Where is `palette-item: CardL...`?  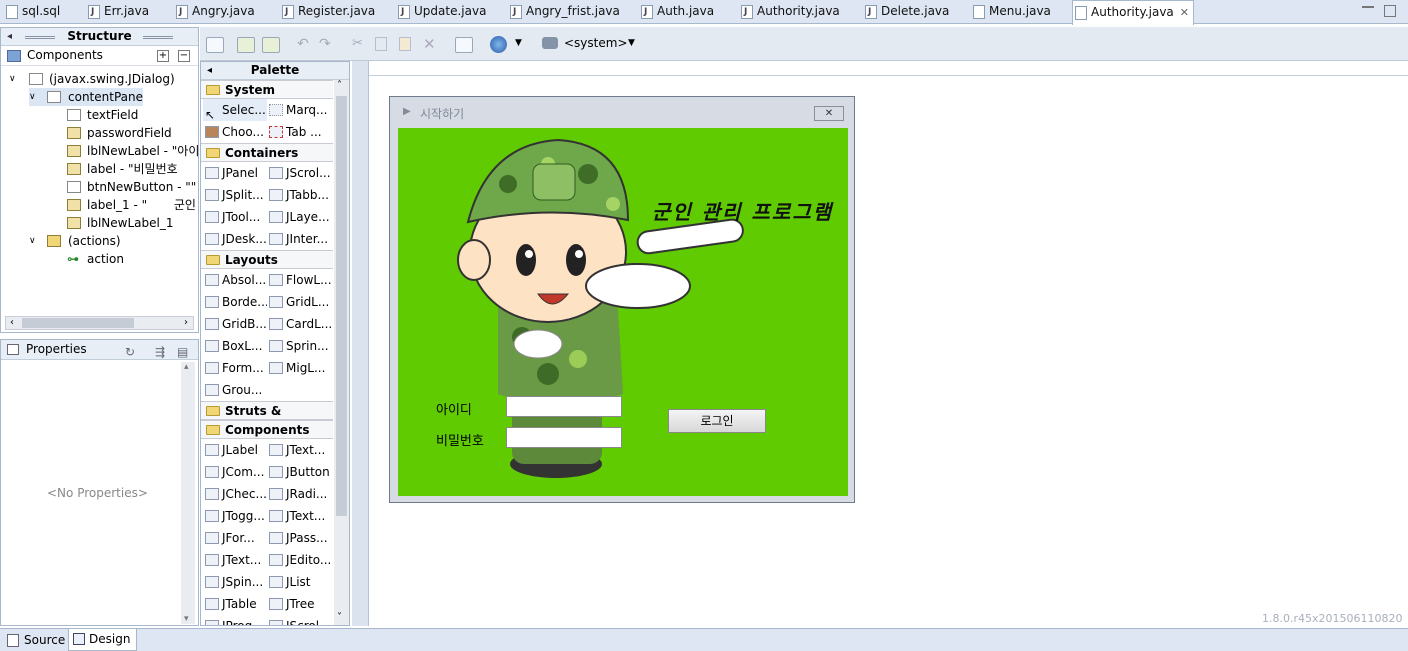
palette-item: CardL... is located at coordinates (299, 324).